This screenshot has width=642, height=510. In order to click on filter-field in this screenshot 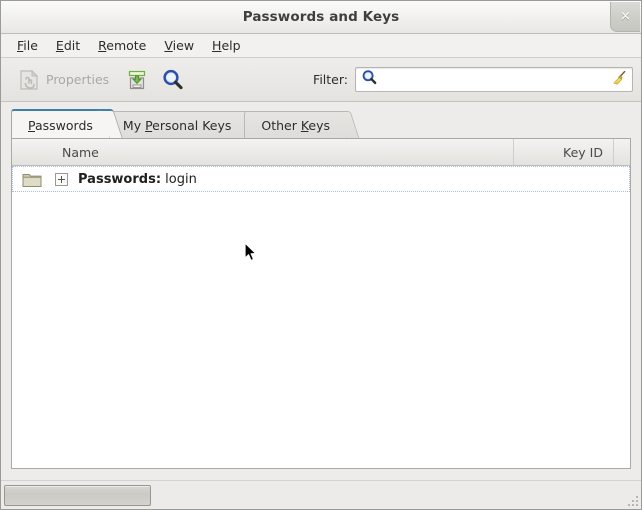, I will do `click(494, 79)`.